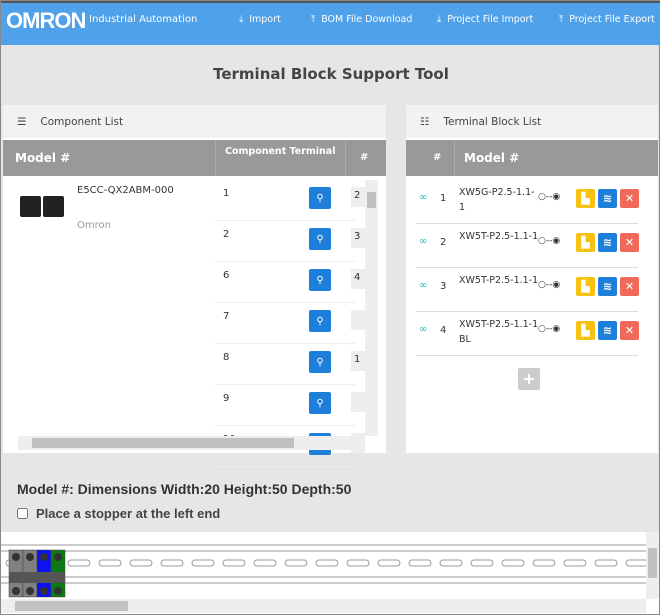 The image size is (660, 615). Describe the element at coordinates (128, 513) in the screenshot. I see `stopper-label: Place a stopper at the left end` at that location.